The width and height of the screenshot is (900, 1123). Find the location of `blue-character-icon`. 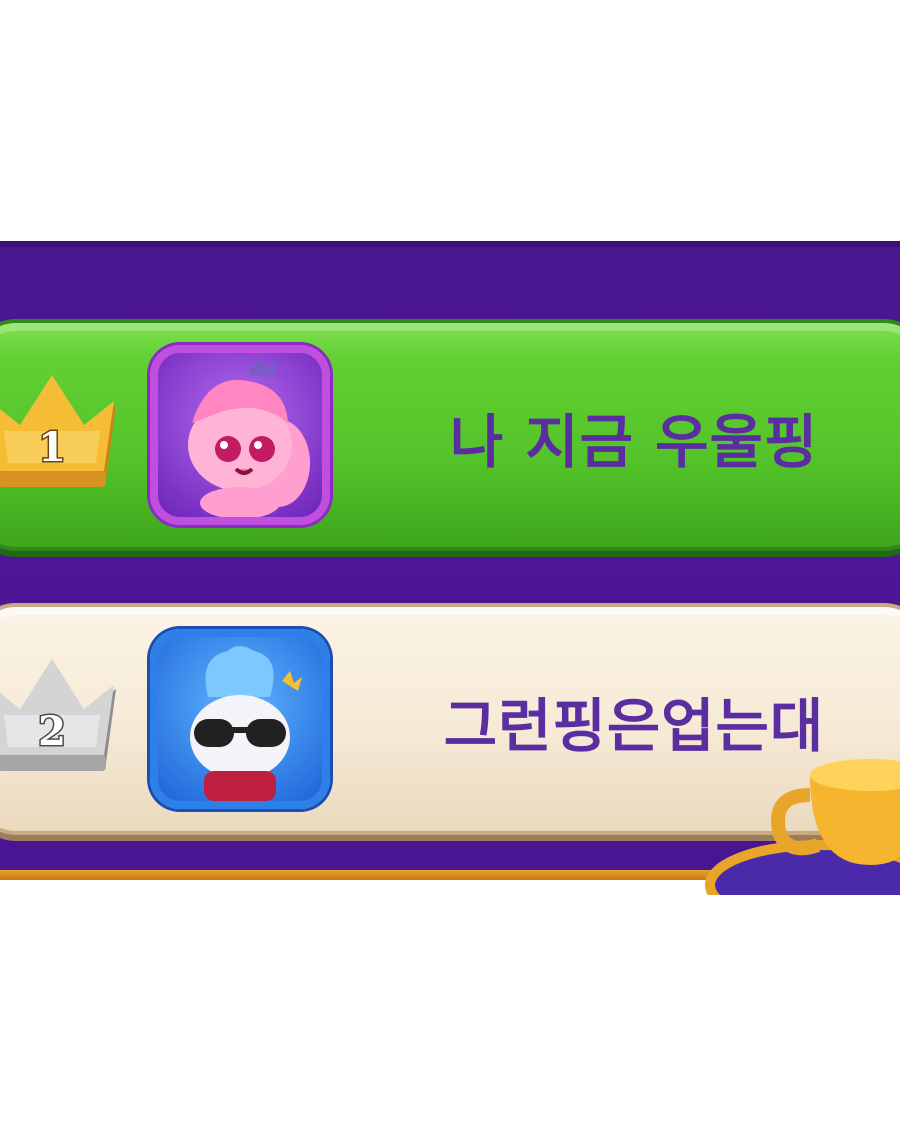

blue-character-icon is located at coordinates (246, 723).